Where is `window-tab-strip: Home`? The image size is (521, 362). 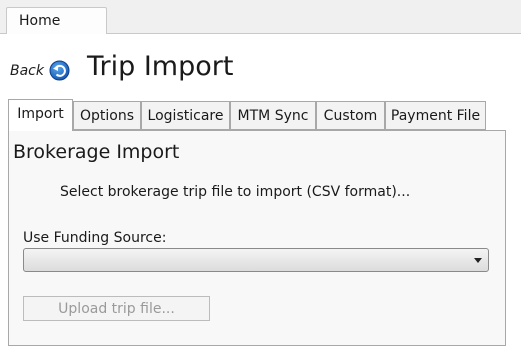 window-tab-strip: Home is located at coordinates (260, 17).